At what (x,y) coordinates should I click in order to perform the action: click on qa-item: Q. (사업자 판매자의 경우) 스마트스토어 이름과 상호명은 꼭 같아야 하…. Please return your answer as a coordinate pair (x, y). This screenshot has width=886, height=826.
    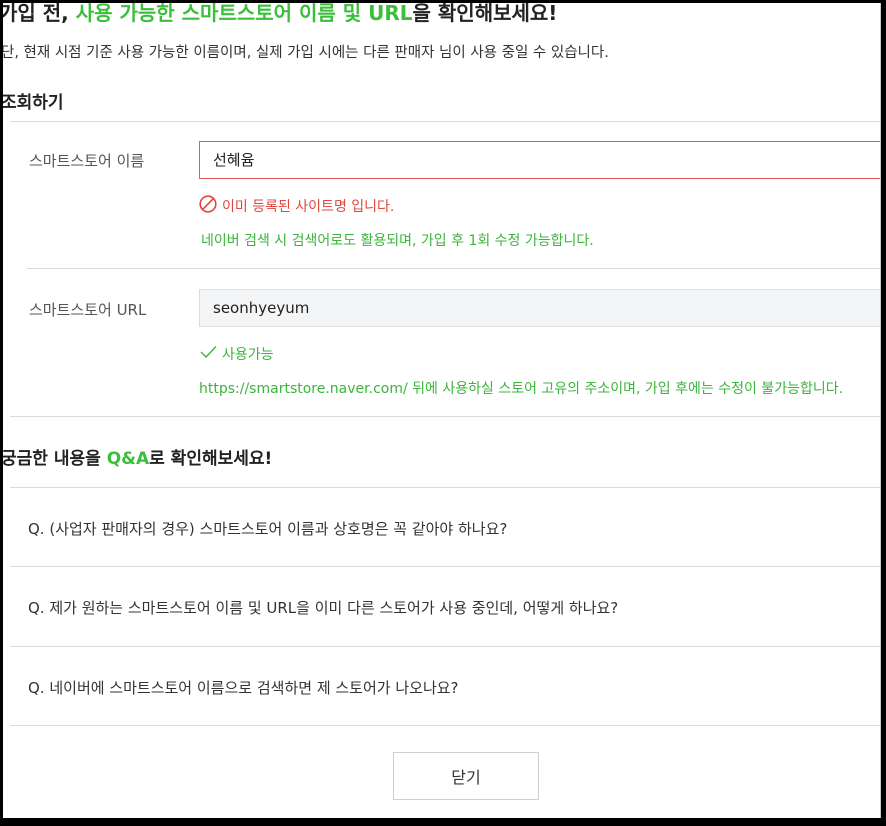
    Looking at the image, I should click on (267, 528).